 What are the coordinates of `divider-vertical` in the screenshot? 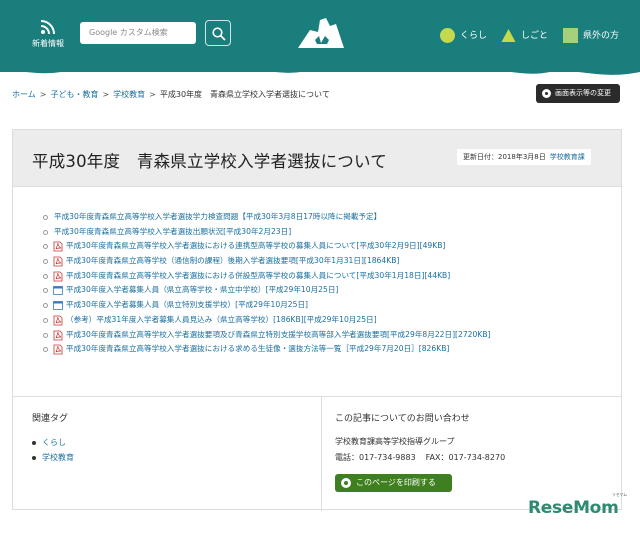 It's located at (321, 454).